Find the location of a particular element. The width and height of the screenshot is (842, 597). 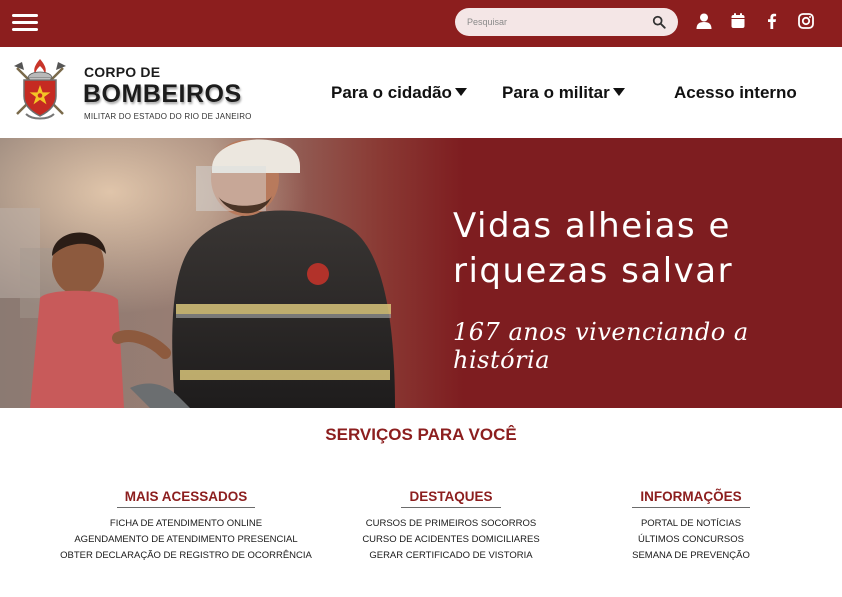

nav-para-o-cidadao: Para o cidadão is located at coordinates (399, 93).